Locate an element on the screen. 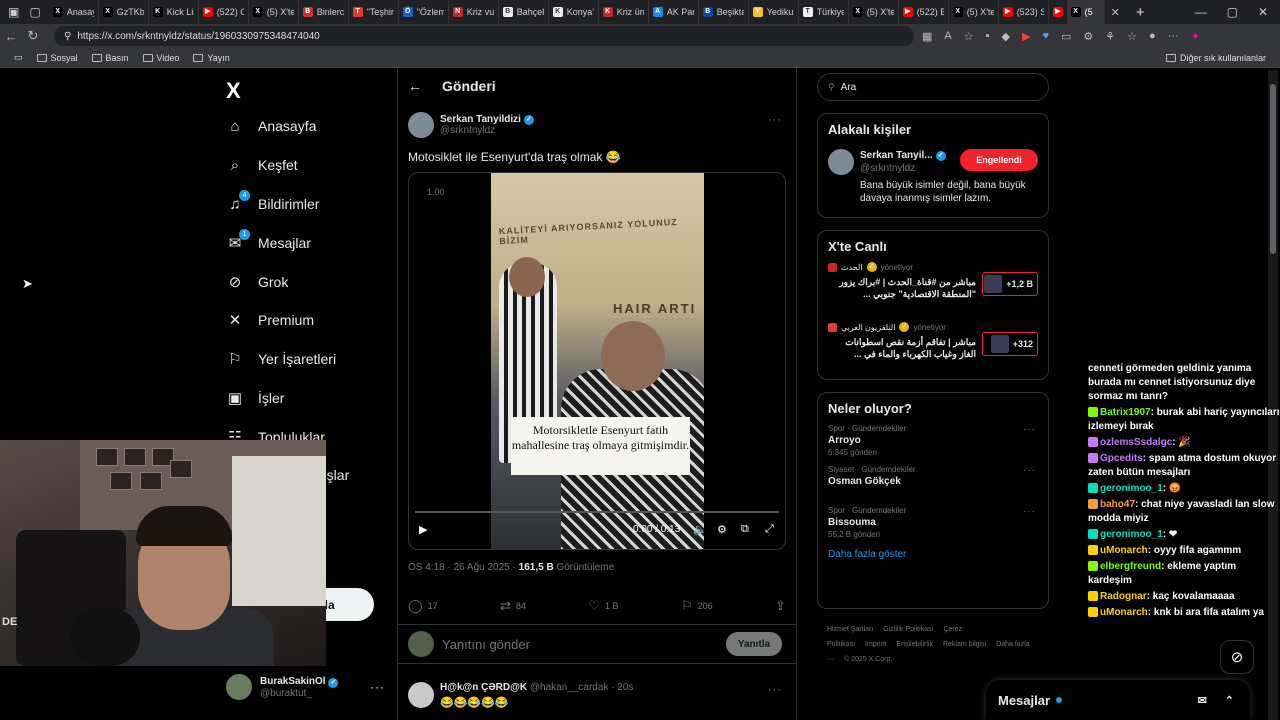  bookmark-folder: Sosyal is located at coordinates (57, 58).